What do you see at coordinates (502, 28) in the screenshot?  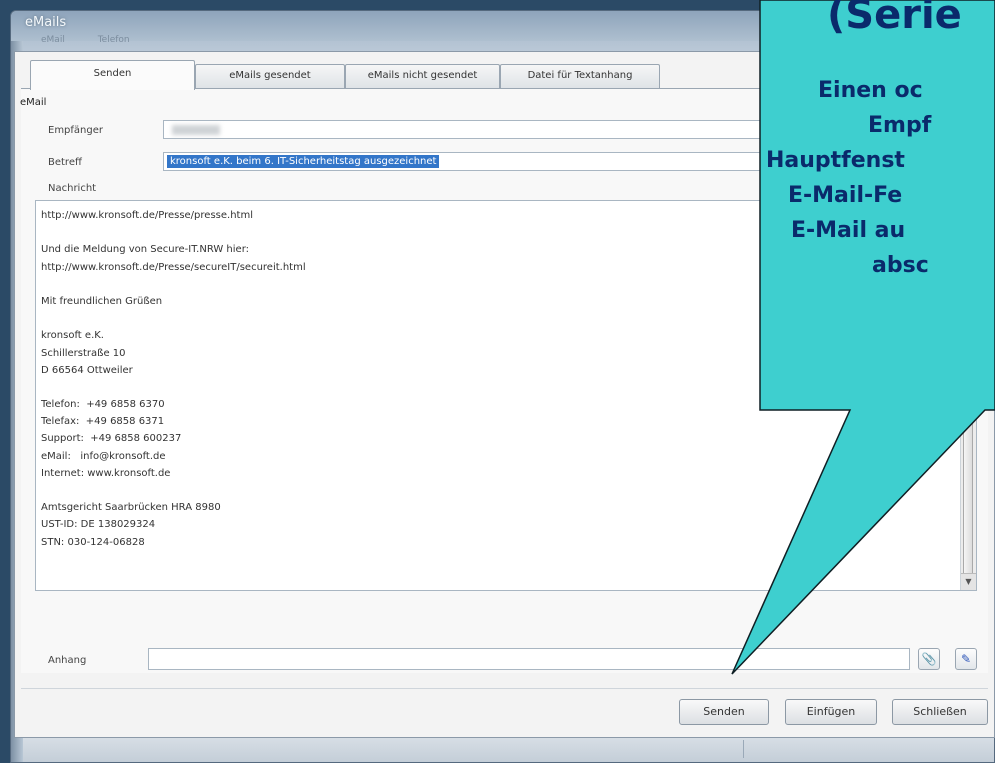 I see `title-bar: eMails eMail Telefon` at bounding box center [502, 28].